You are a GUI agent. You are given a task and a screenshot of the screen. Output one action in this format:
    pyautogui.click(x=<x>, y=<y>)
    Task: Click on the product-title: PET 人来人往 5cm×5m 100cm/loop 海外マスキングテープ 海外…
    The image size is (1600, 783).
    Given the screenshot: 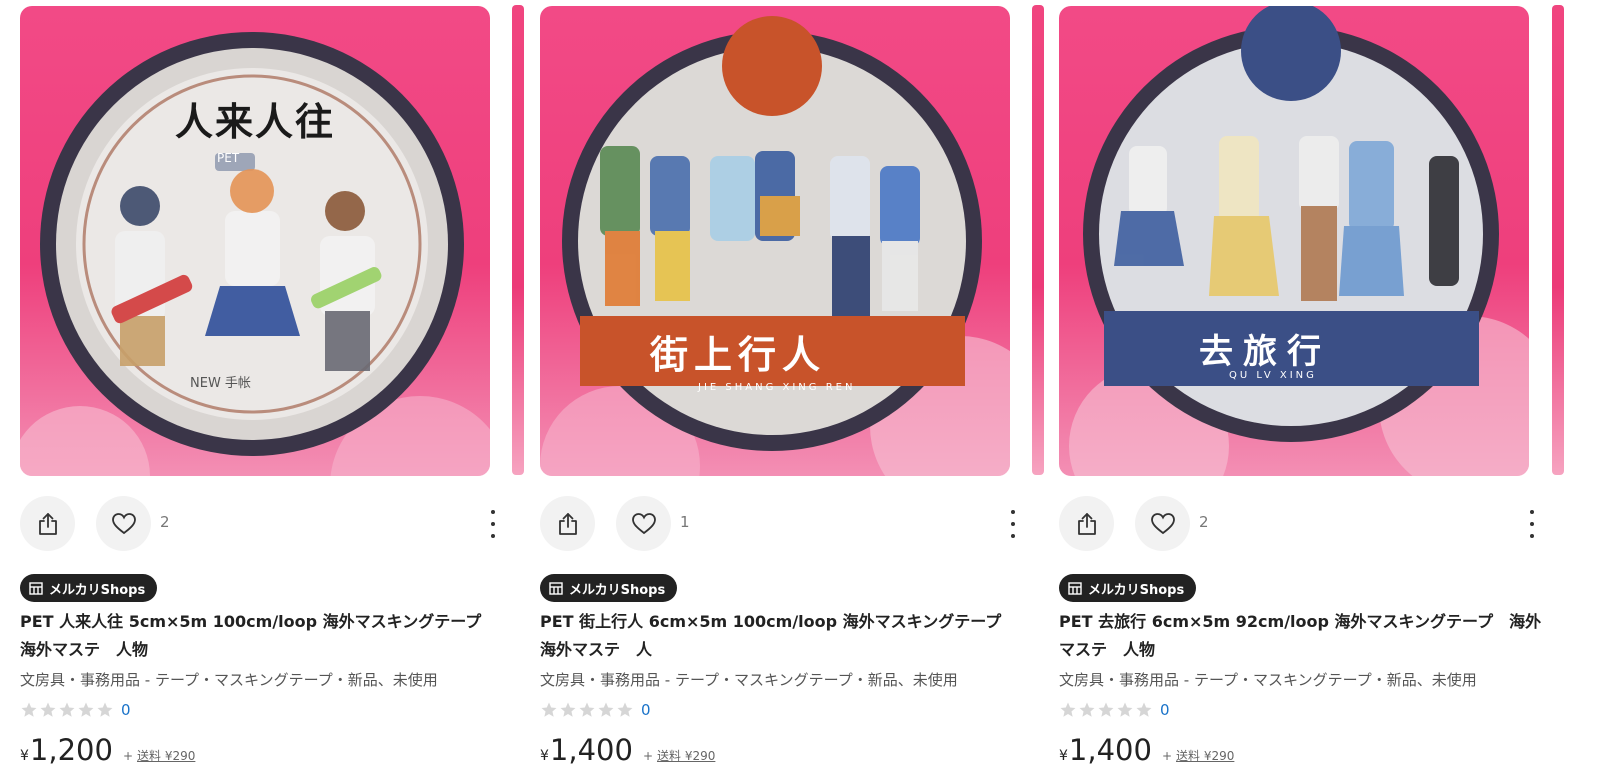 What is the action you would take?
    pyautogui.click(x=262, y=636)
    